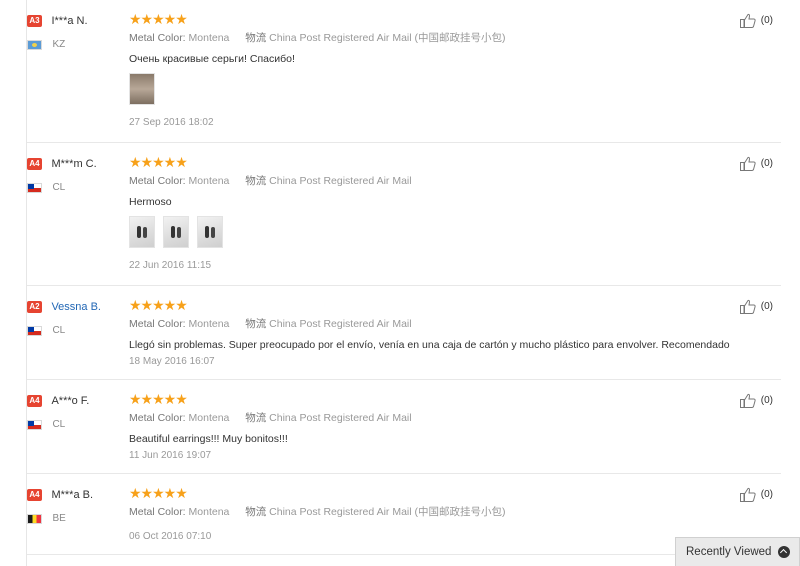  Describe the element at coordinates (75, 174) in the screenshot. I see `reviewer-info: A4 M***m C. CL` at that location.